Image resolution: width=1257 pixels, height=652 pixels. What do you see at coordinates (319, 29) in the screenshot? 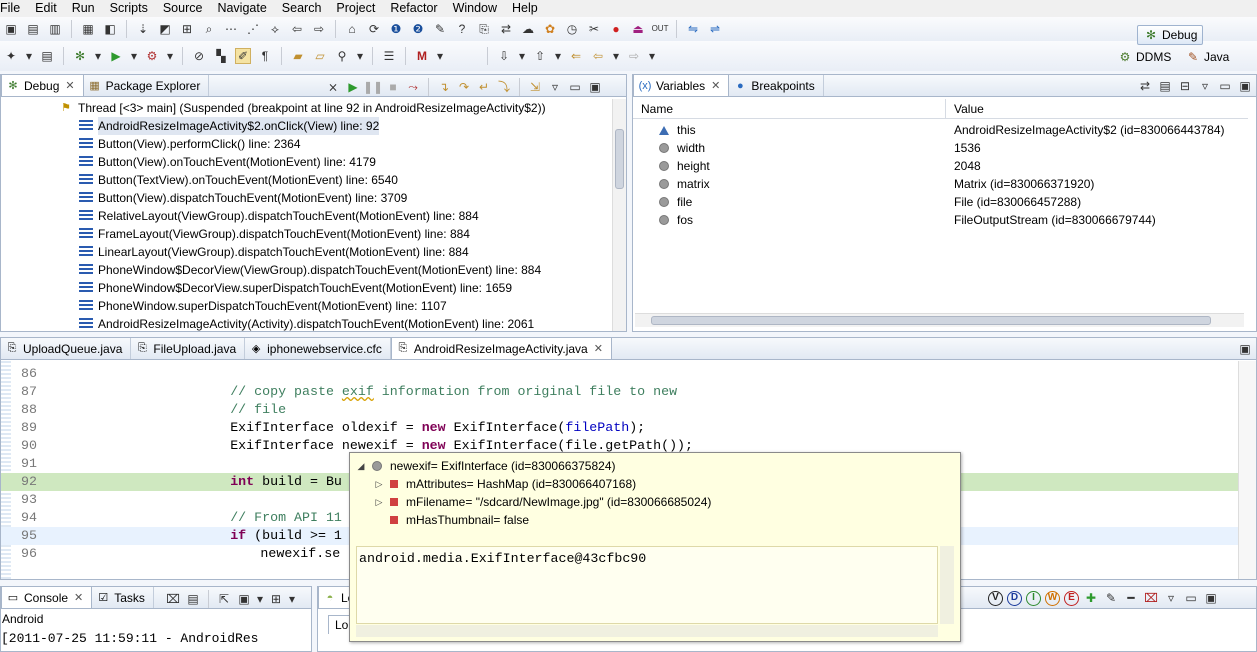
I see `forward-icon: ⇨` at bounding box center [319, 29].